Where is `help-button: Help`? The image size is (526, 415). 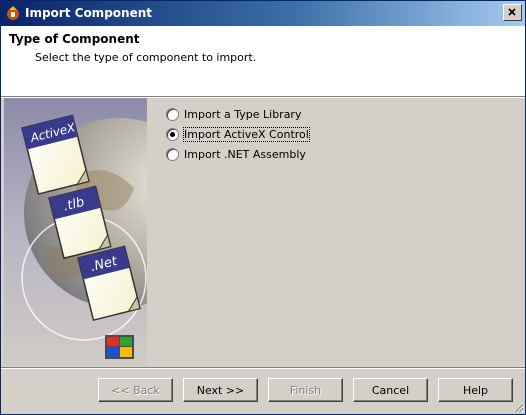
help-button: Help is located at coordinates (475, 390).